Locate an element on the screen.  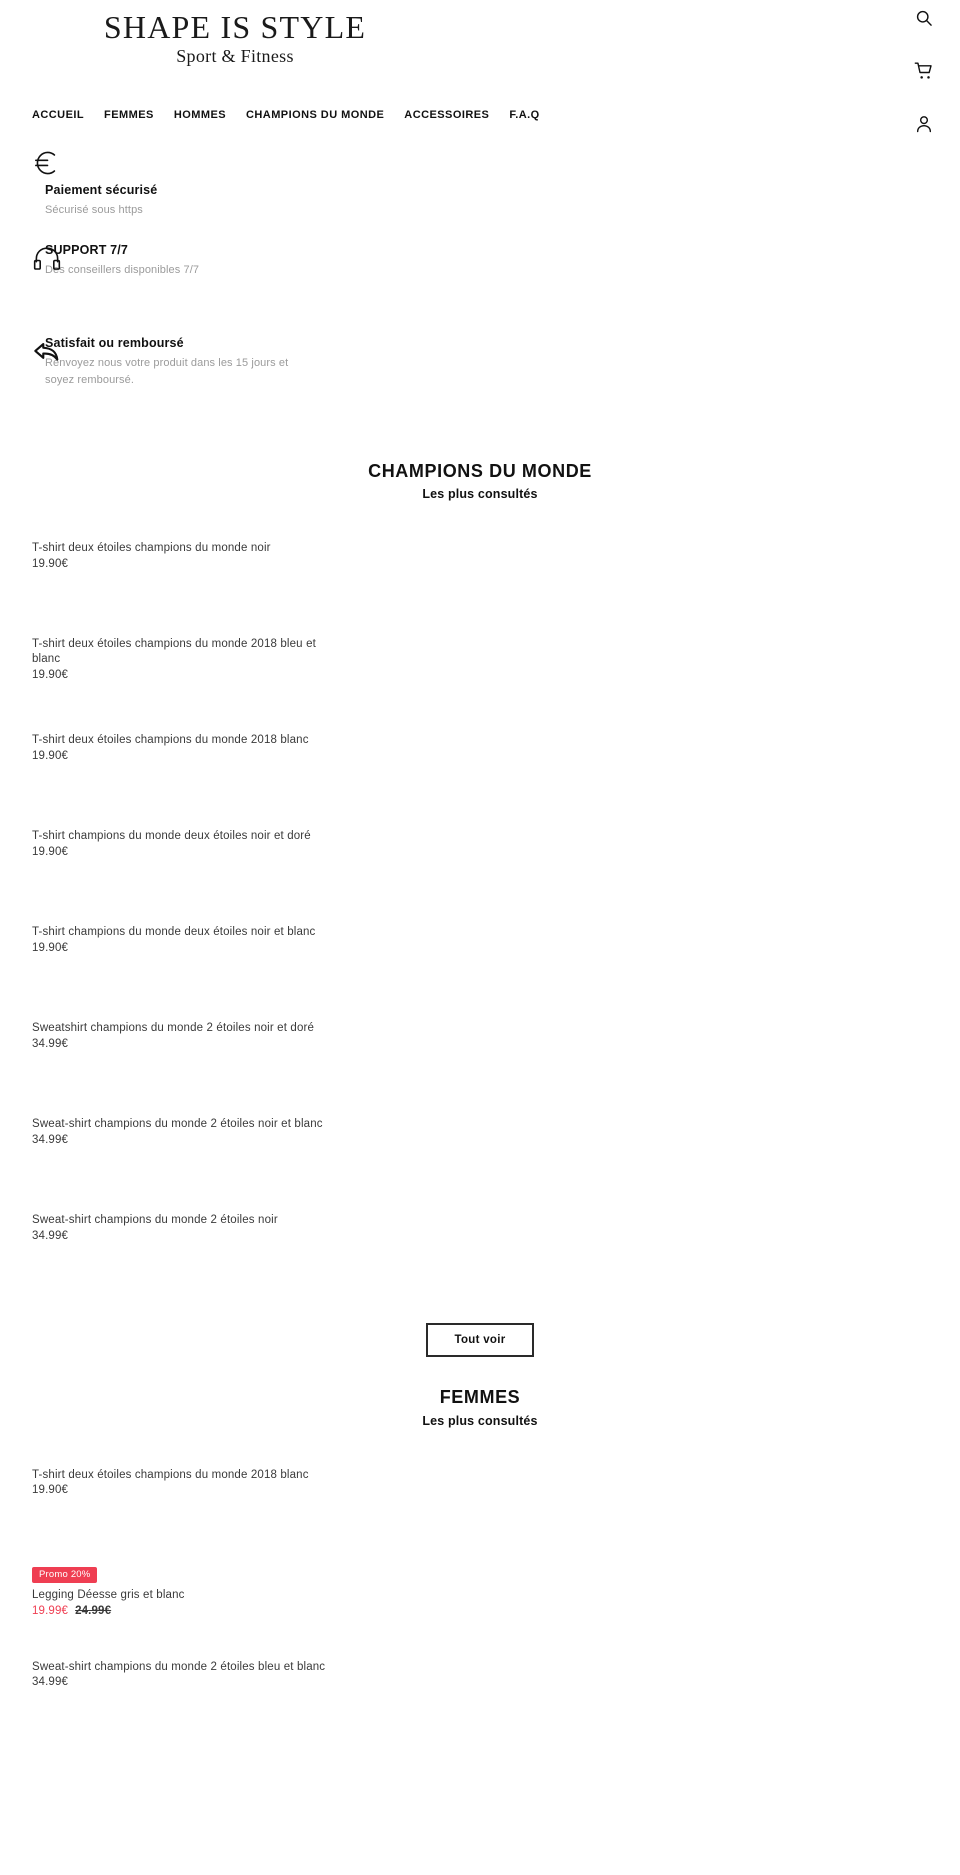
trust-badge-support-subtitle: Des conseillers disponibles 7/7 is located at coordinates (122, 269).